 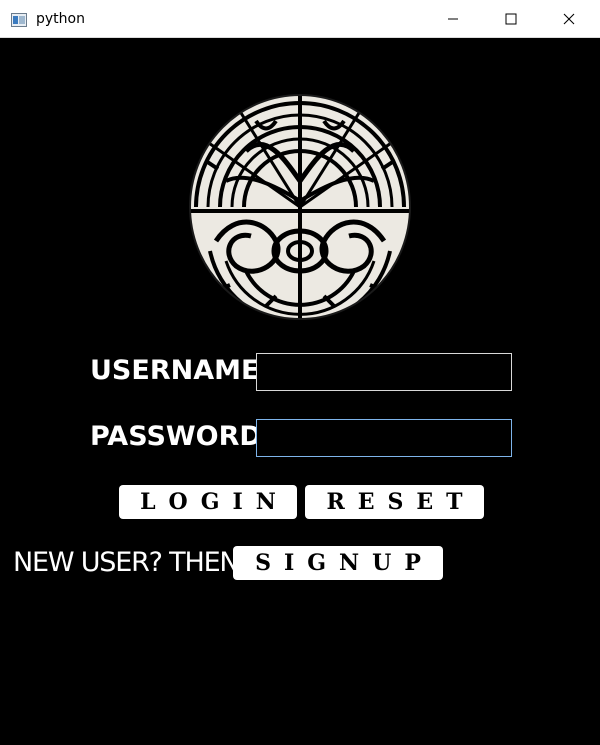 I want to click on minimize-icon, so click(x=453, y=19).